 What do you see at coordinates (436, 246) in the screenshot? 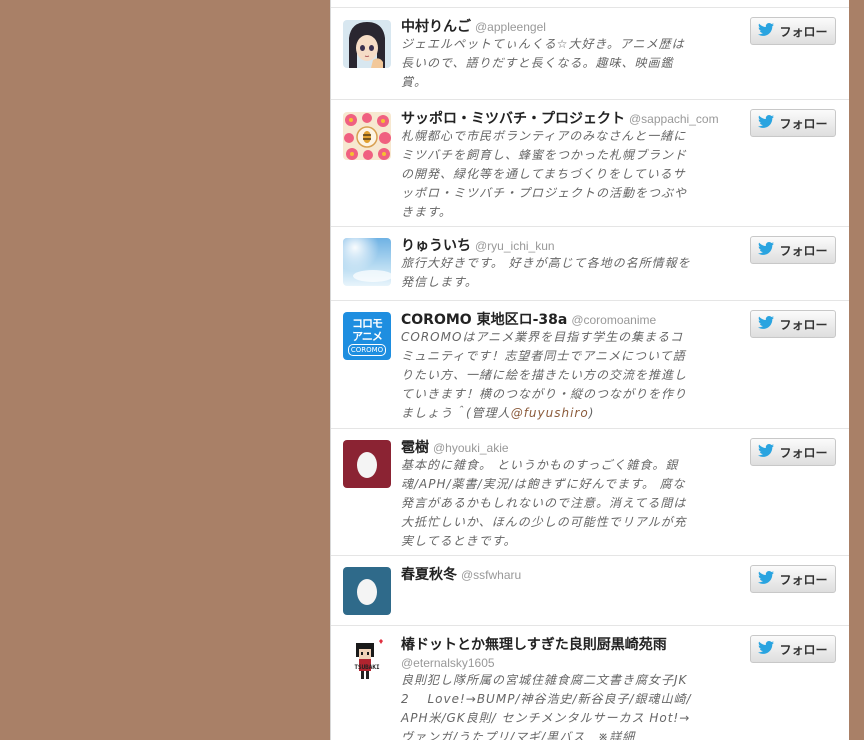
I see `display-name: りゅういち` at bounding box center [436, 246].